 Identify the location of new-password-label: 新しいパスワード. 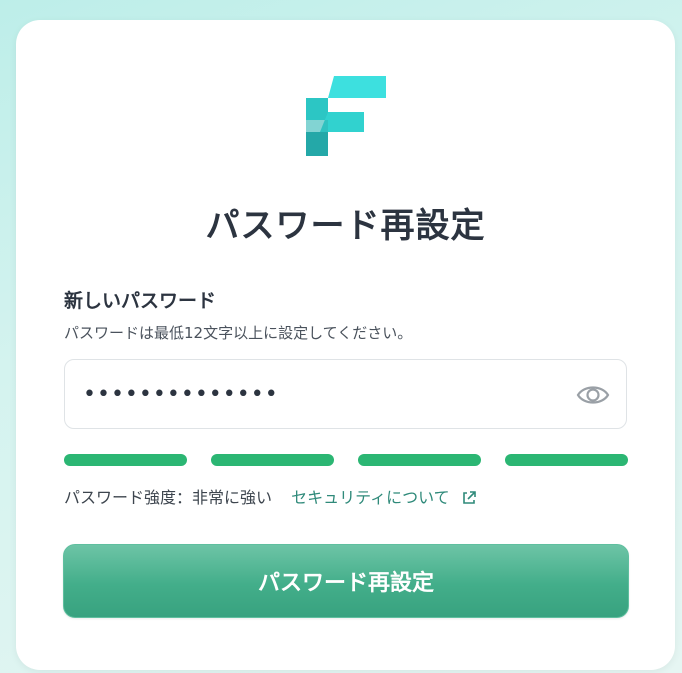
(140, 301).